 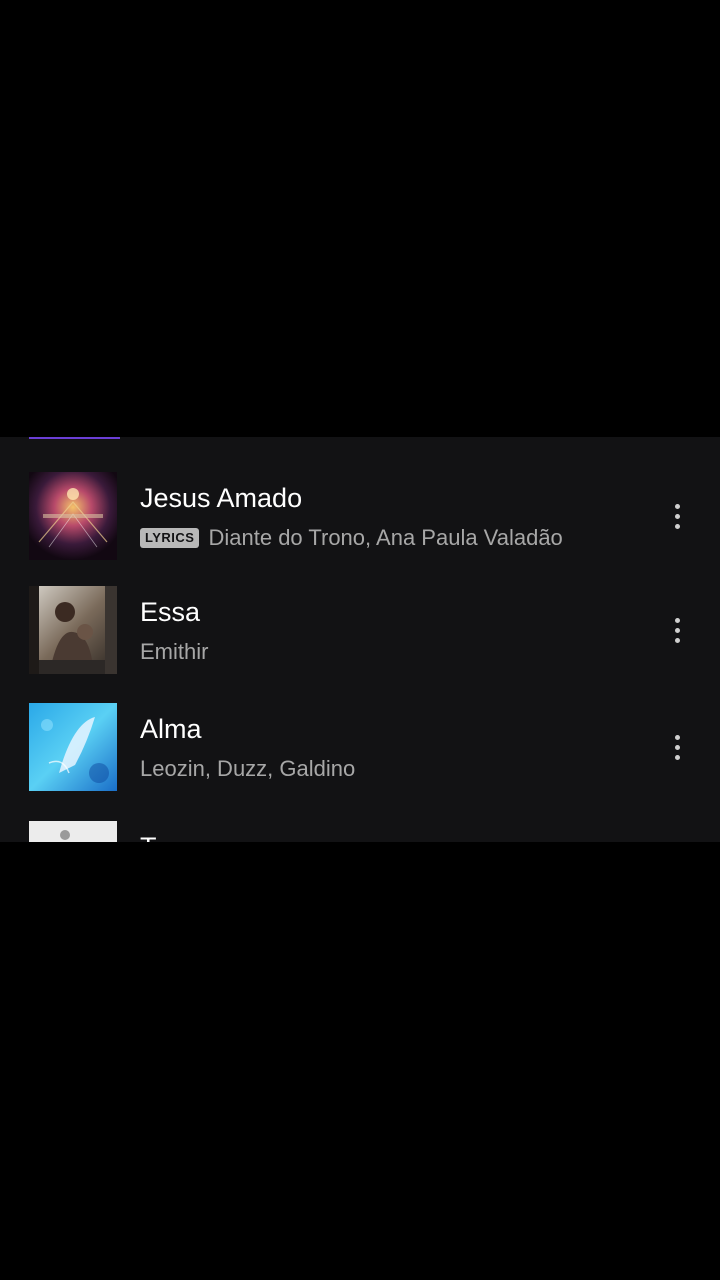 I want to click on accent-divider, so click(x=74, y=438).